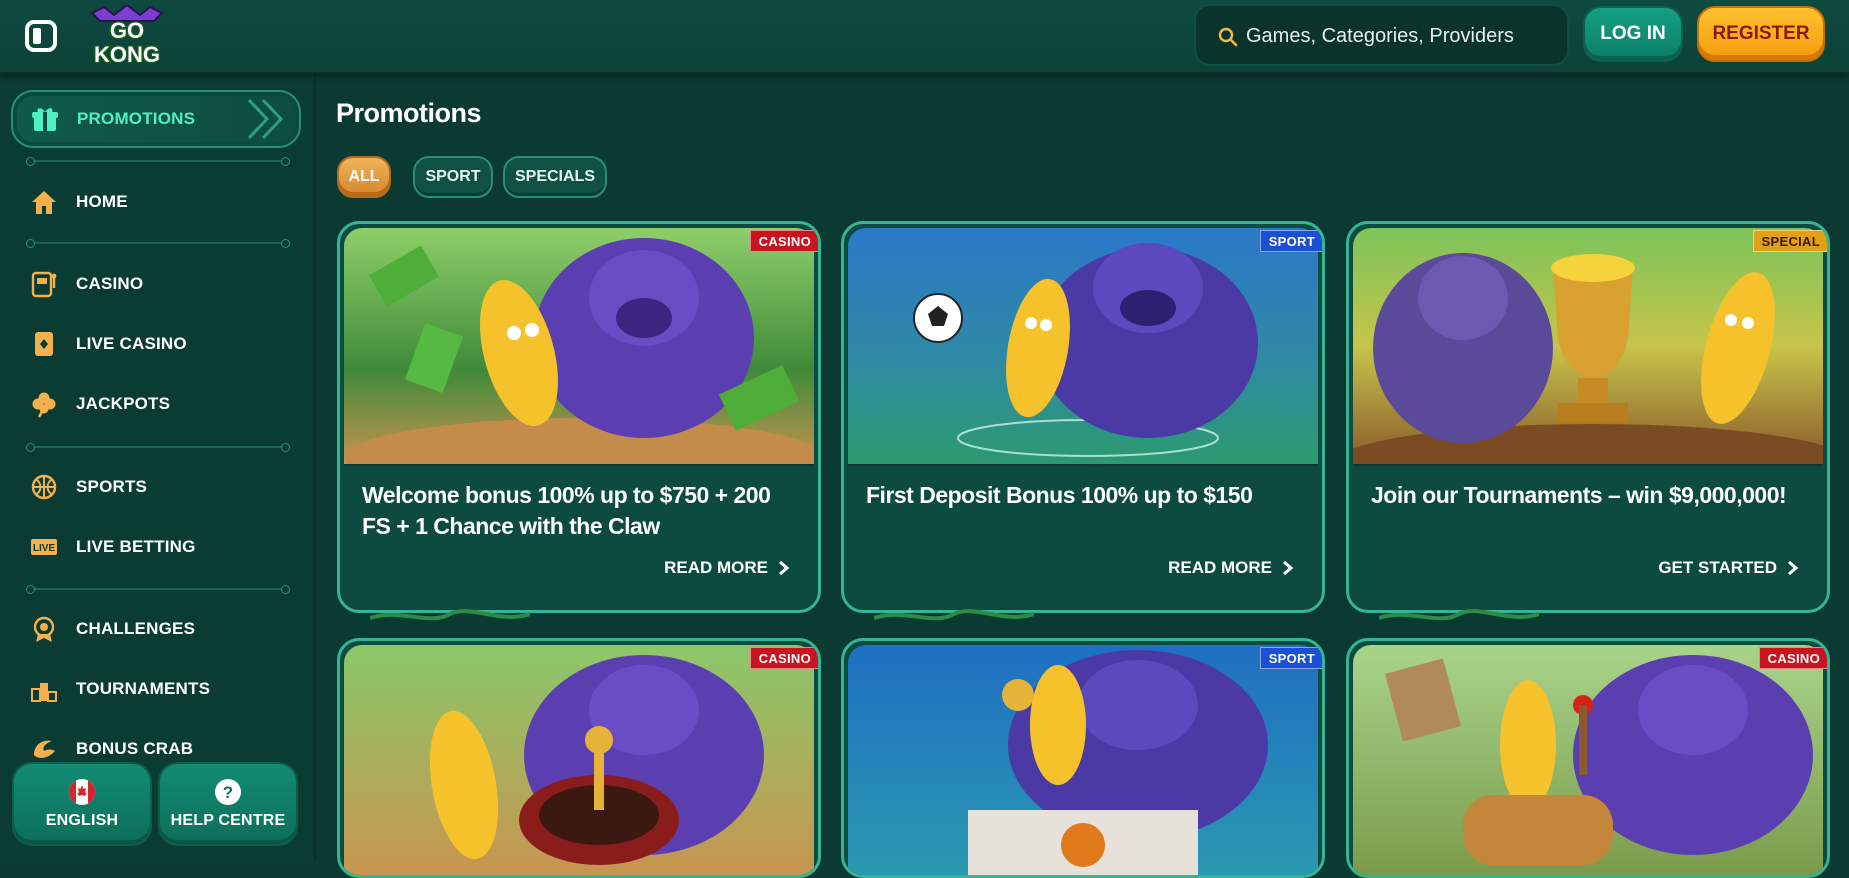  I want to click on badge-icon, so click(44, 629).